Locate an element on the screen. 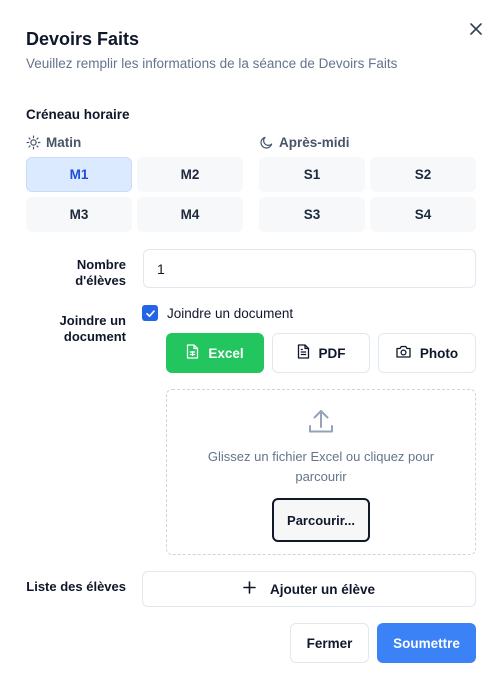  checkbox-checked-icon is located at coordinates (150, 313).